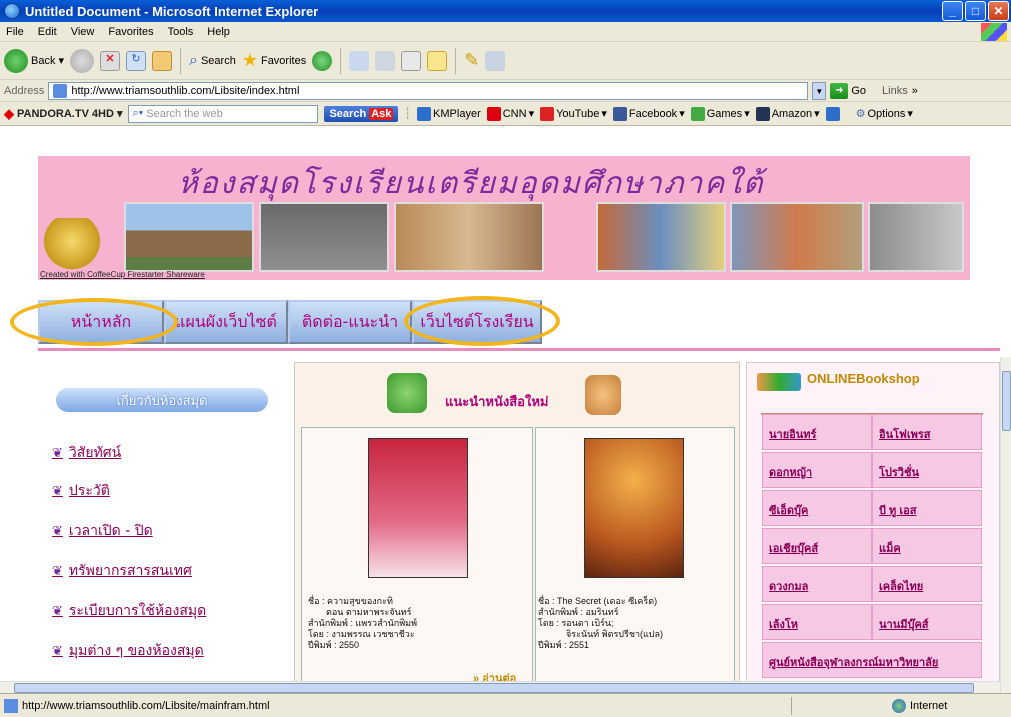 Image resolution: width=1011 pixels, height=717 pixels. Describe the element at coordinates (578, 612) in the screenshot. I see `book2-publisher: สำนักพิมพ์ : อมรินทร์` at that location.